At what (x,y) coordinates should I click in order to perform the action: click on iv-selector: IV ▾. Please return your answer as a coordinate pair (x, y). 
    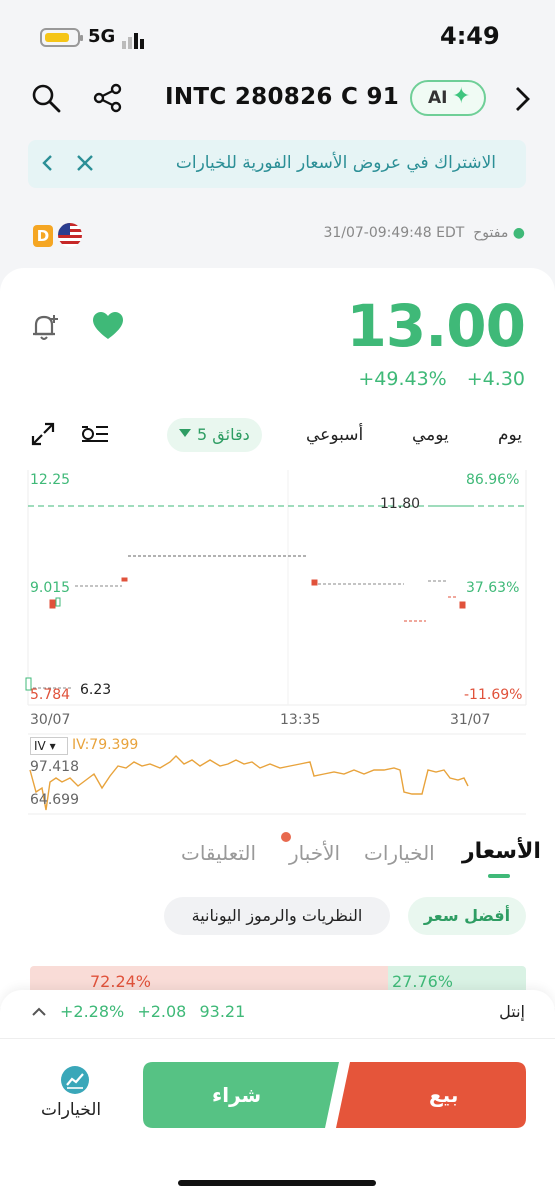
    Looking at the image, I should click on (49, 746).